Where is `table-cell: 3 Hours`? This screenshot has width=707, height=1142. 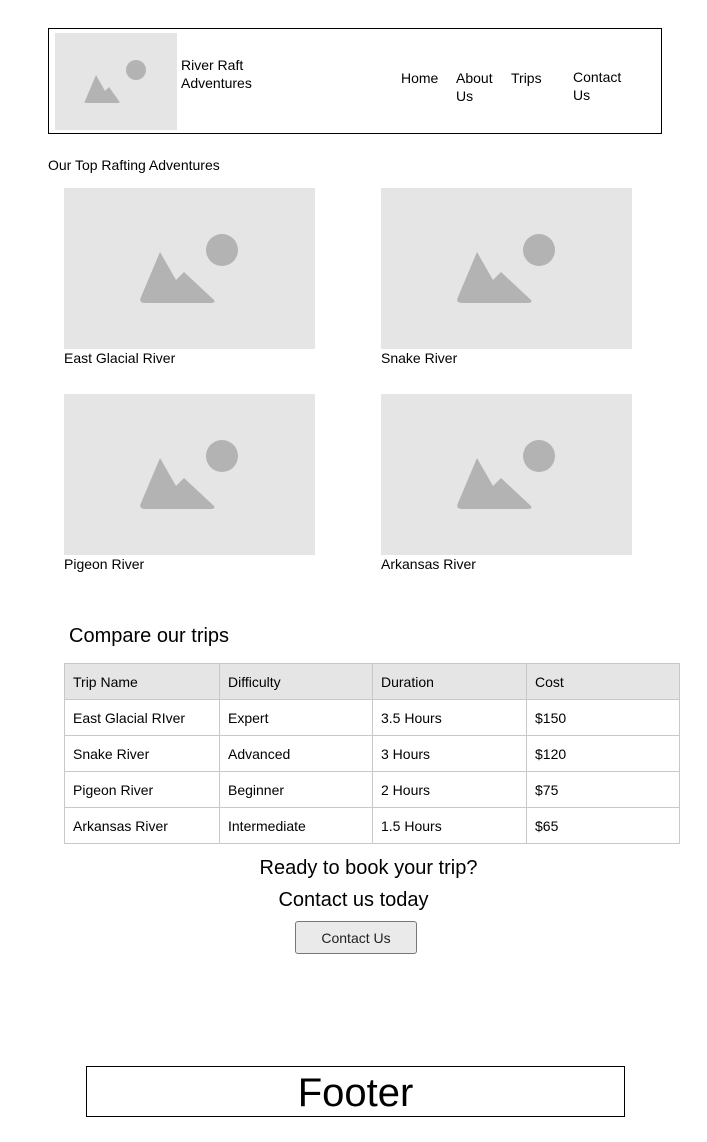 table-cell: 3 Hours is located at coordinates (449, 753).